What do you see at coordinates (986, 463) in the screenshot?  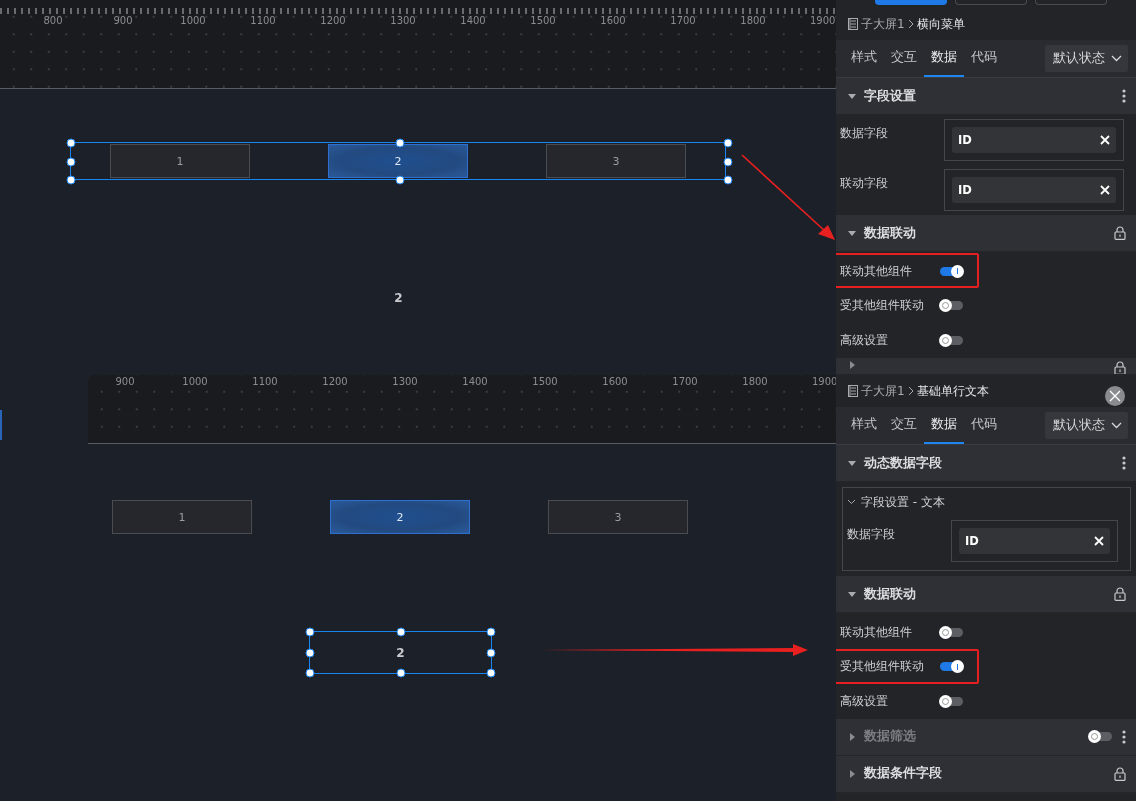 I see `section-header: 动态数据字段` at bounding box center [986, 463].